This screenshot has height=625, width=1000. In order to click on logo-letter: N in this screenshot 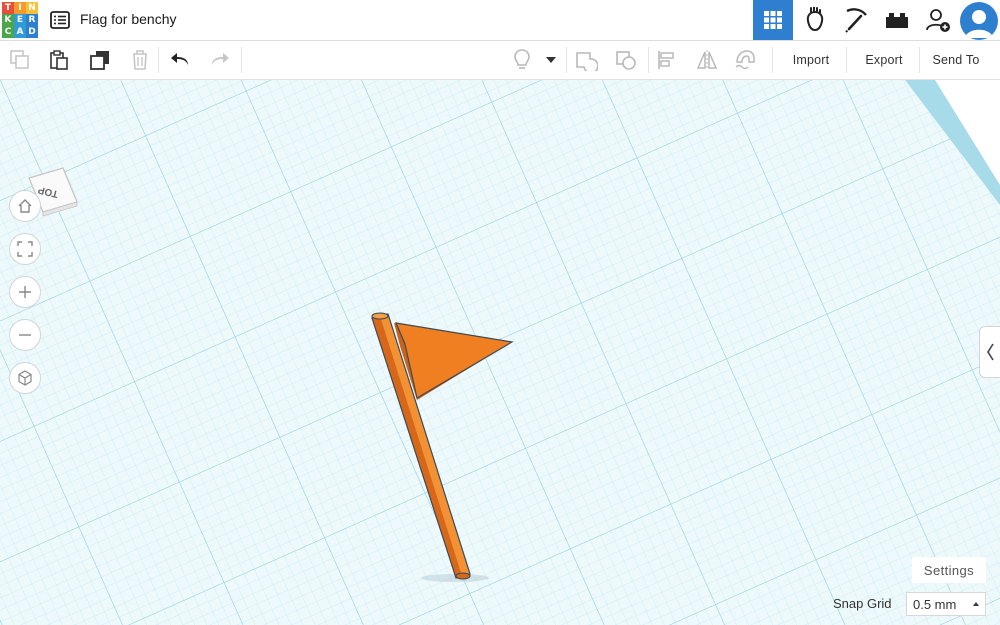, I will do `click(32, 8)`.